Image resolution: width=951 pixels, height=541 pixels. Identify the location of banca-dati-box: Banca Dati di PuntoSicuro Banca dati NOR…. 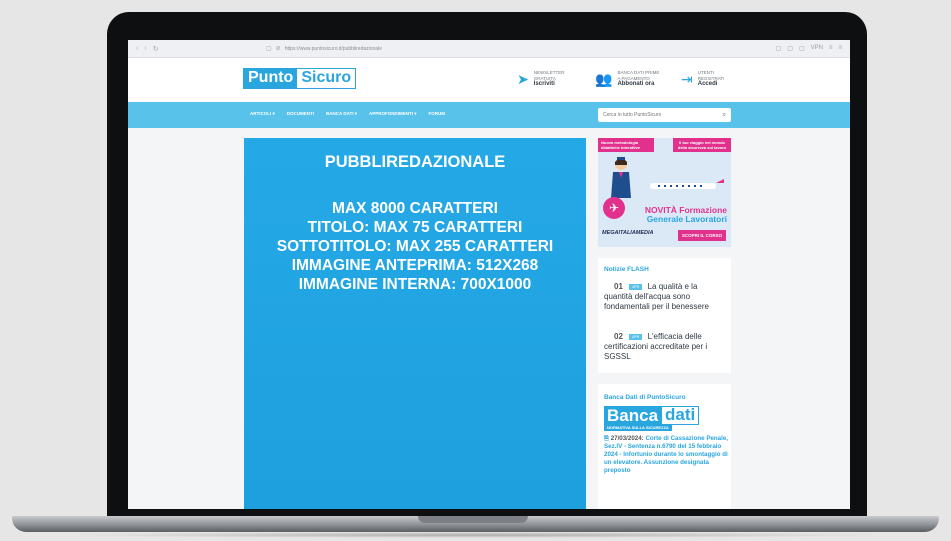
(664, 446).